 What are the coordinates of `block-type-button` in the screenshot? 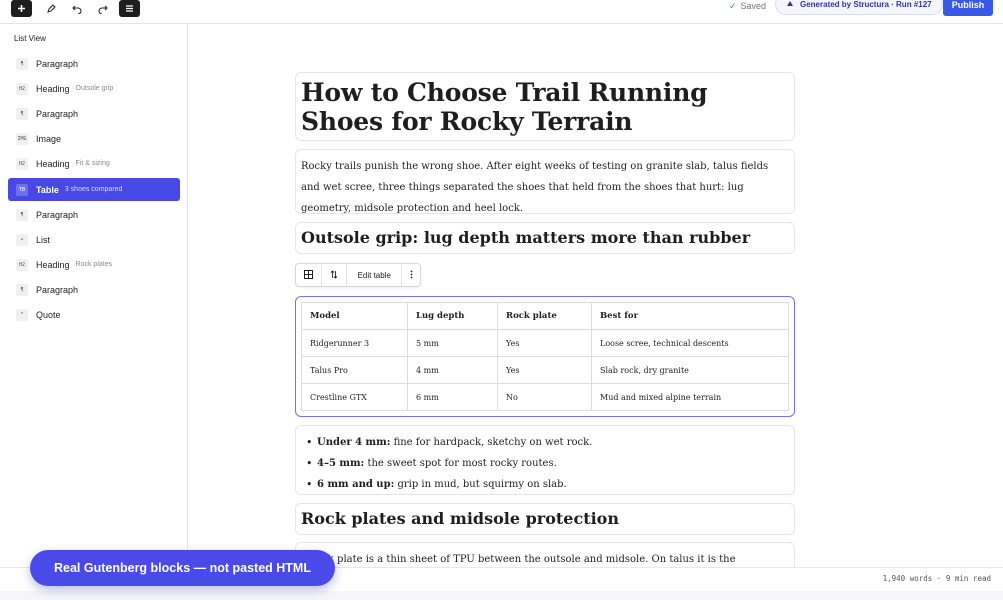 It's located at (309, 275).